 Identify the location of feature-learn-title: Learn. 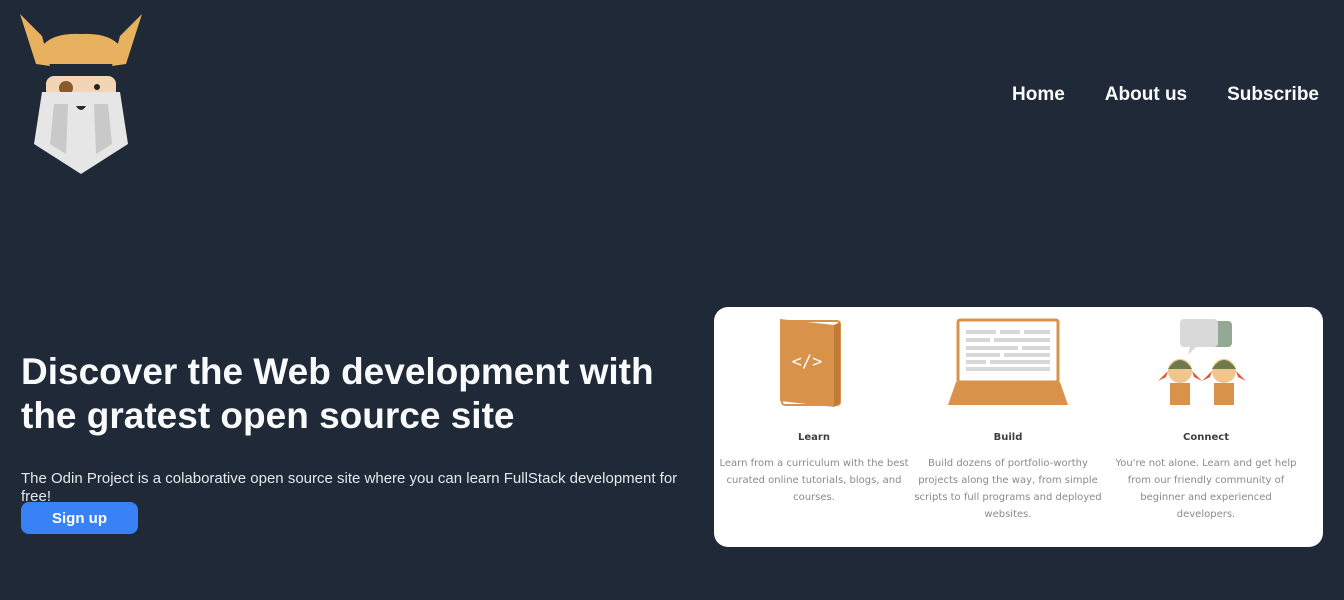
(814, 437).